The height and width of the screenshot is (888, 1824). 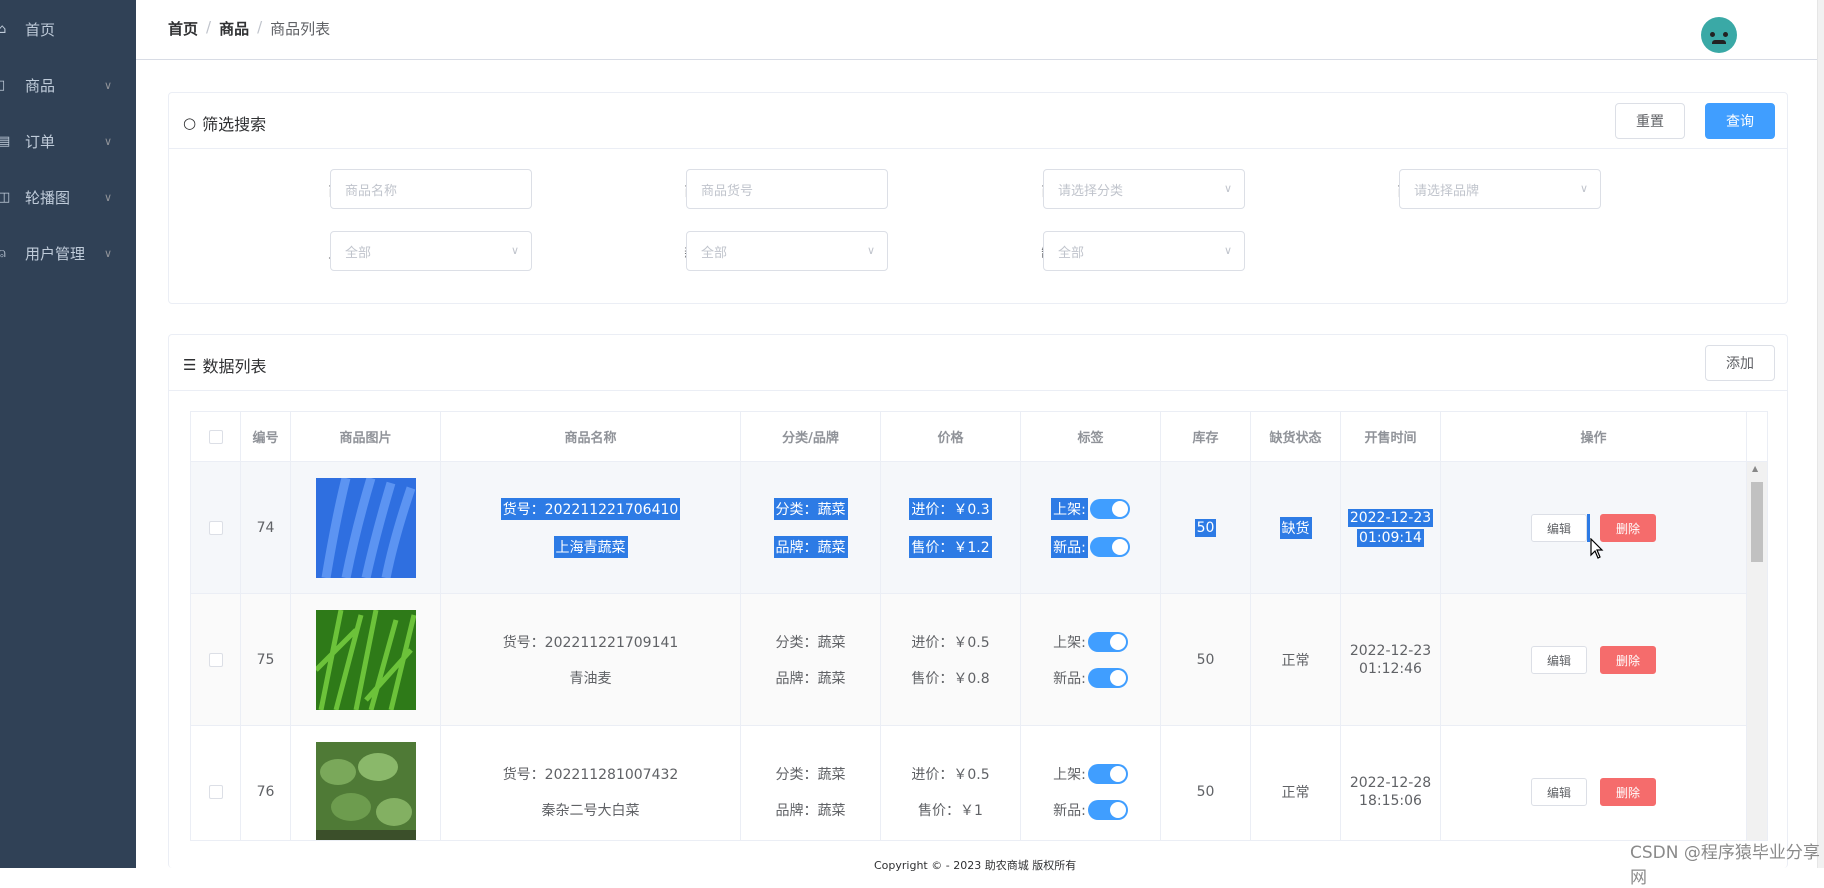 What do you see at coordinates (1295, 661) in the screenshot?
I see `stock-status: 正常` at bounding box center [1295, 661].